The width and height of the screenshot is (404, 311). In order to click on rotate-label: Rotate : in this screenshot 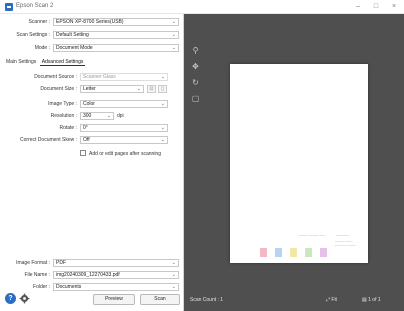, I will do `click(68, 128)`.